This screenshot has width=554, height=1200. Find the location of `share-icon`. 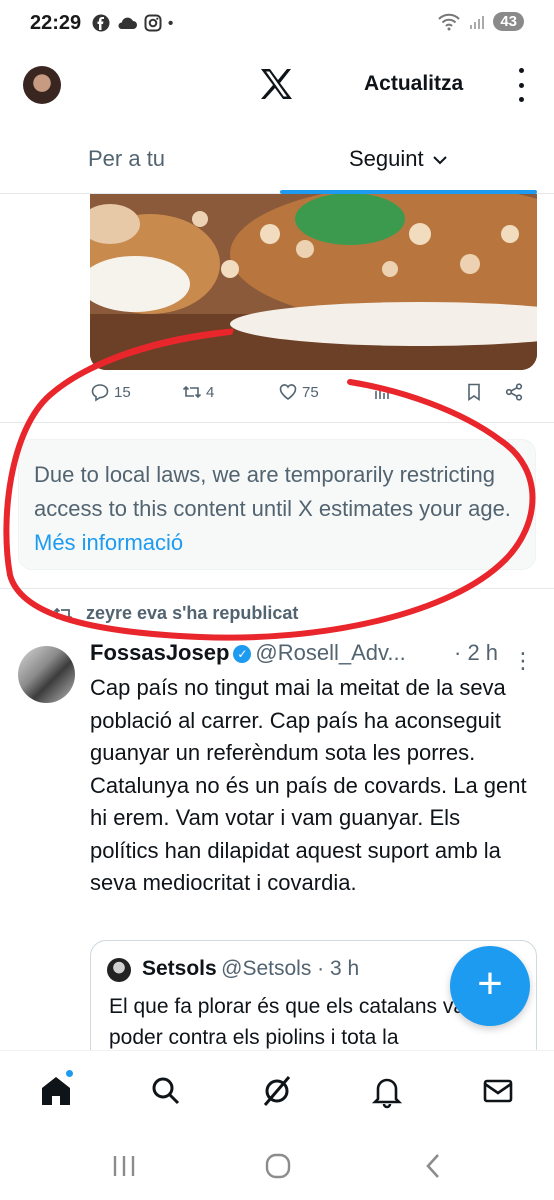

share-icon is located at coordinates (514, 392).